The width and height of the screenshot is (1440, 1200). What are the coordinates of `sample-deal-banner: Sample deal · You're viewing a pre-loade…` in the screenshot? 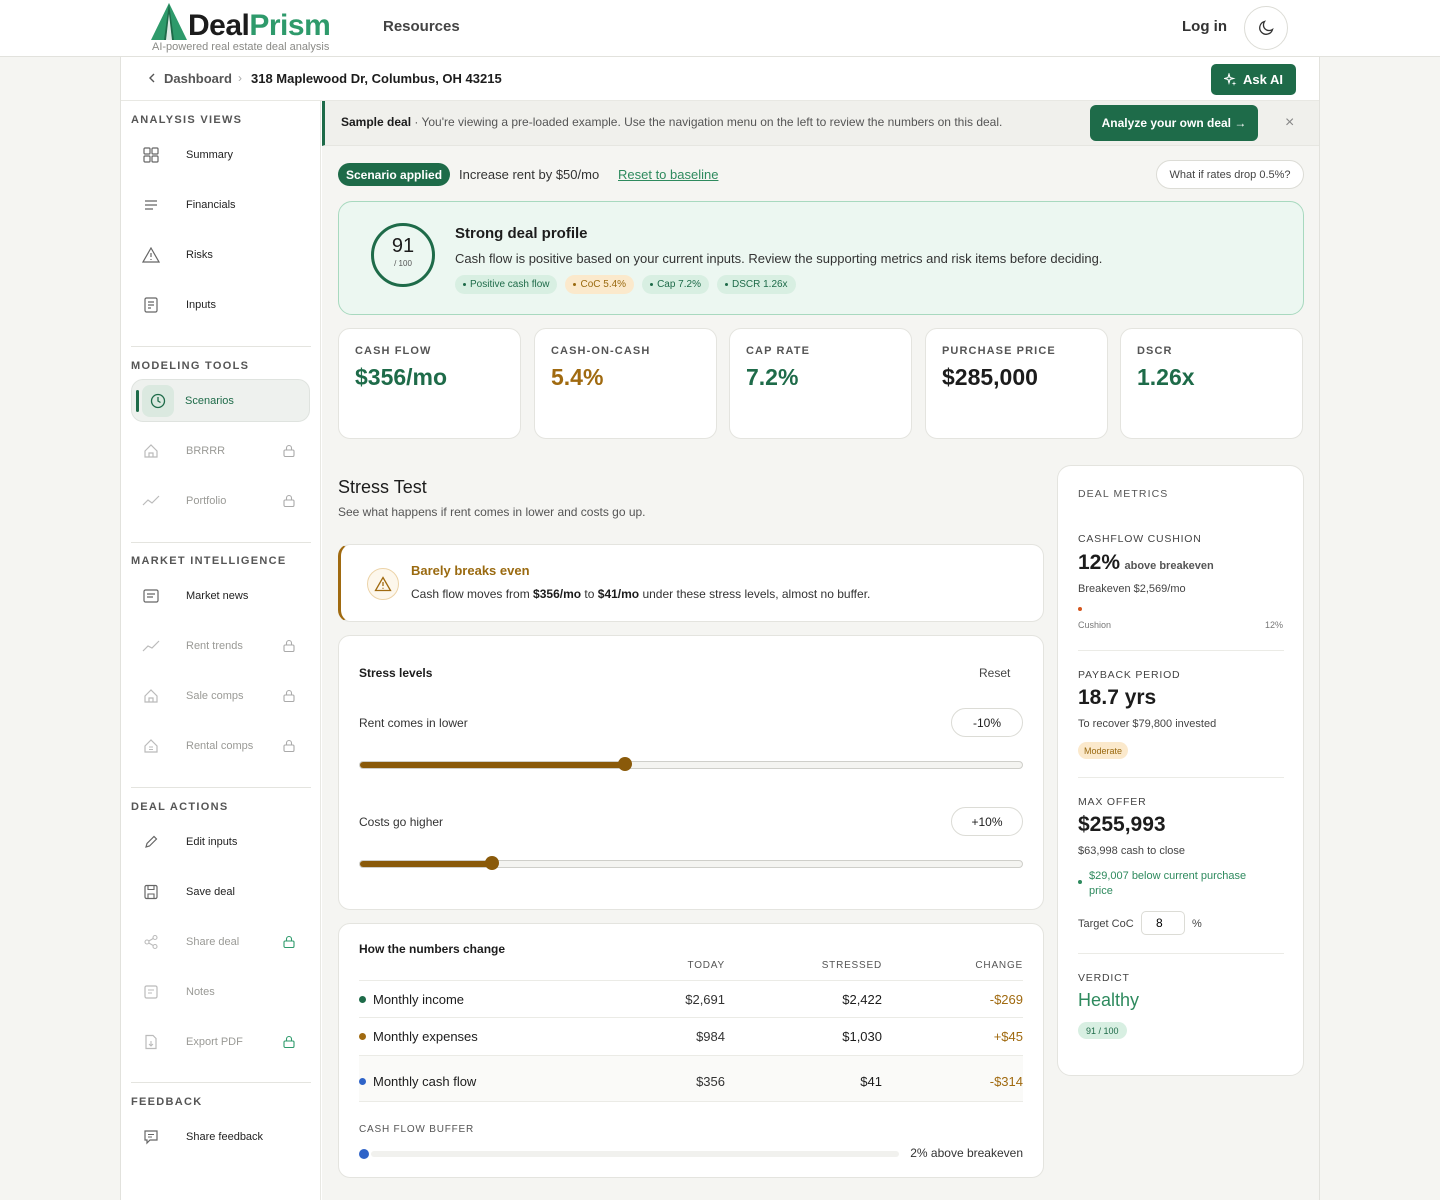 It's located at (820, 123).